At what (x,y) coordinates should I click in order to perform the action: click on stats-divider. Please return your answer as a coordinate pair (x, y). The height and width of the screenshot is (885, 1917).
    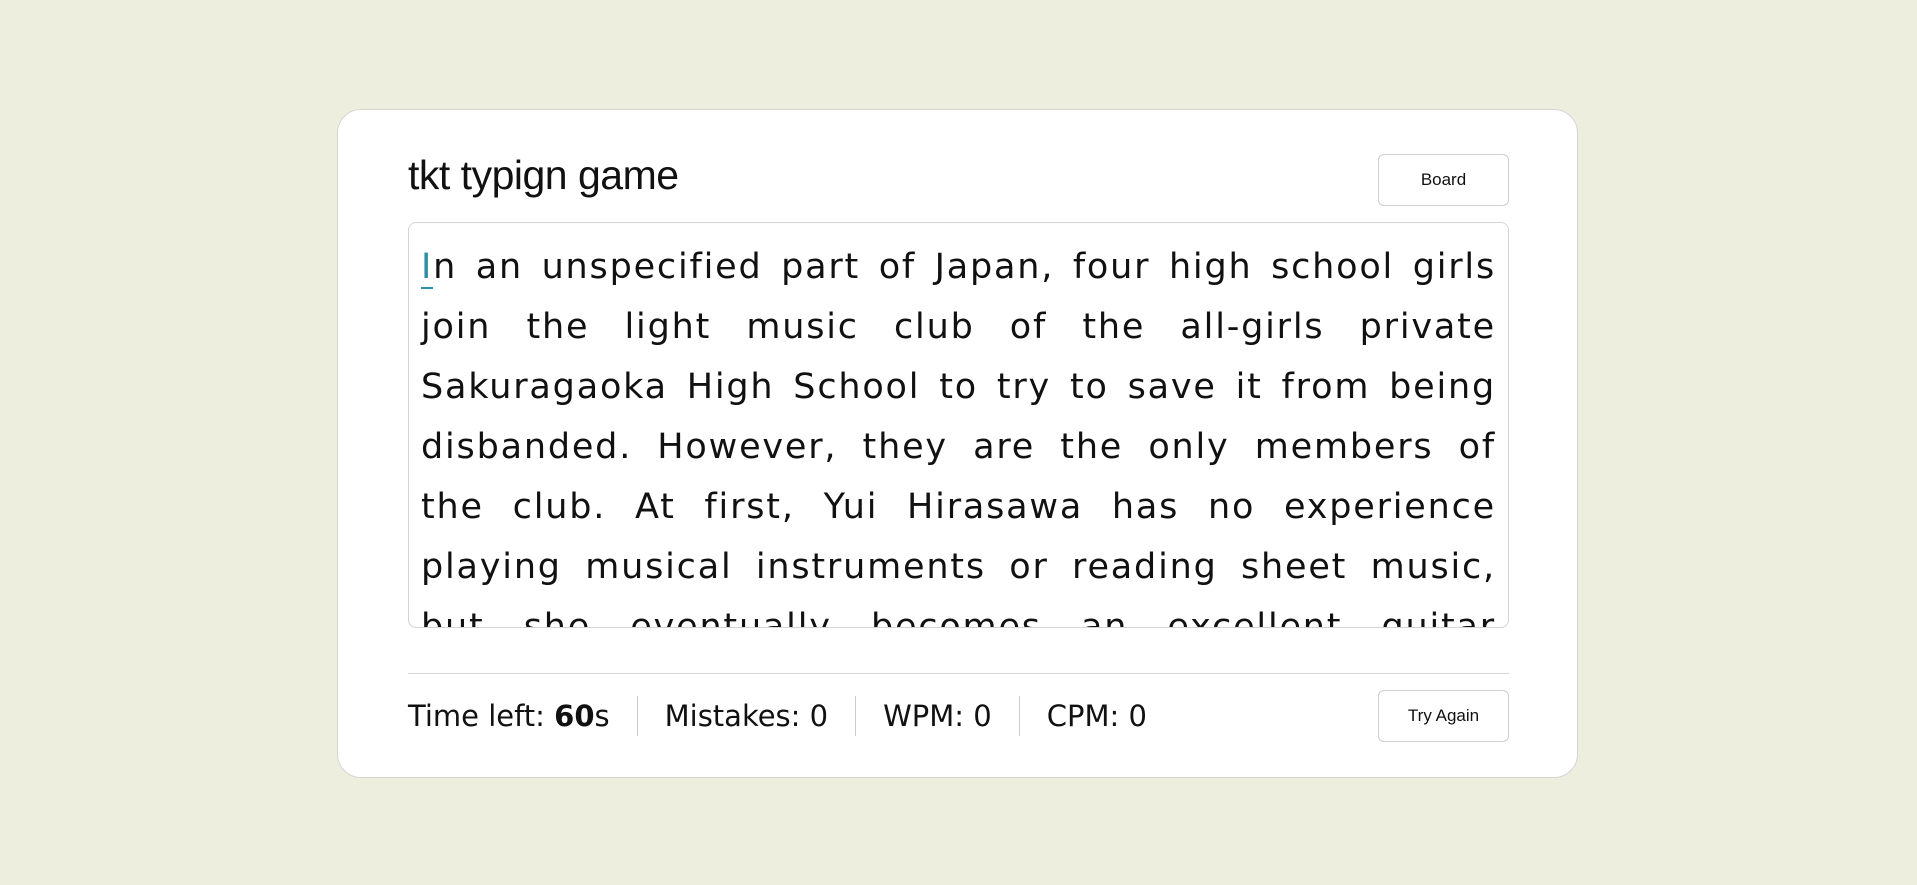
    Looking at the image, I should click on (958, 673).